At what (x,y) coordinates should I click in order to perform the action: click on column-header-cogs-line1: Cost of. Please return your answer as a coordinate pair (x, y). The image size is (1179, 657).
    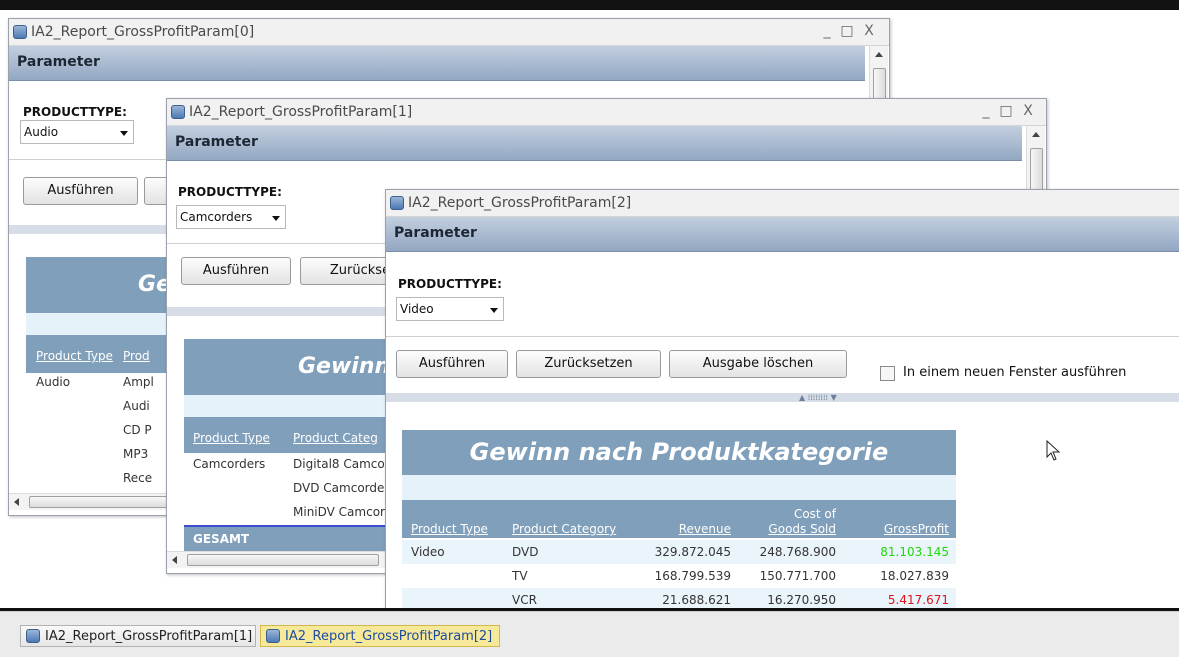
    Looking at the image, I should click on (814, 514).